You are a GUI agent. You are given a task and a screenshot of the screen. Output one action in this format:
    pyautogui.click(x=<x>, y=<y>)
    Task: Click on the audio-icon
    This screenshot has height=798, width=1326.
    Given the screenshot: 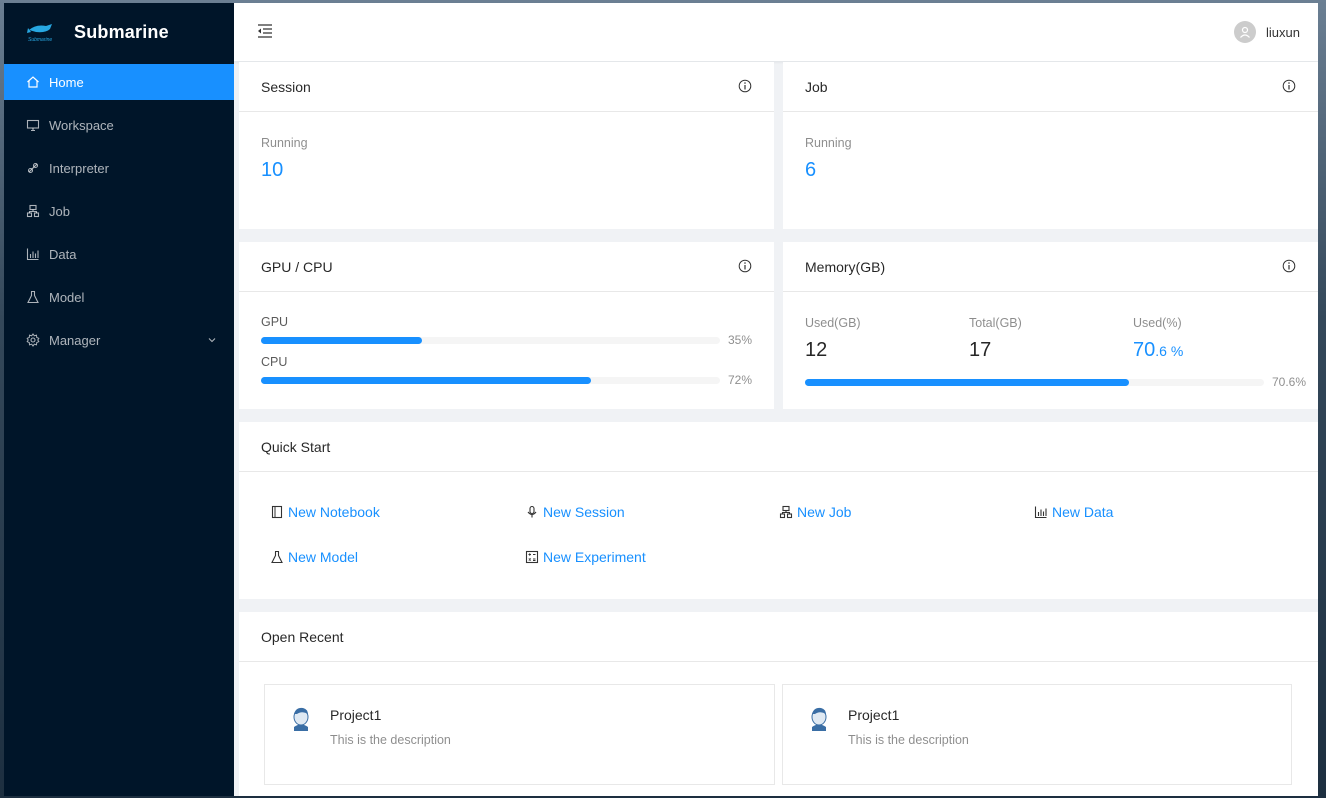 What is the action you would take?
    pyautogui.click(x=532, y=512)
    